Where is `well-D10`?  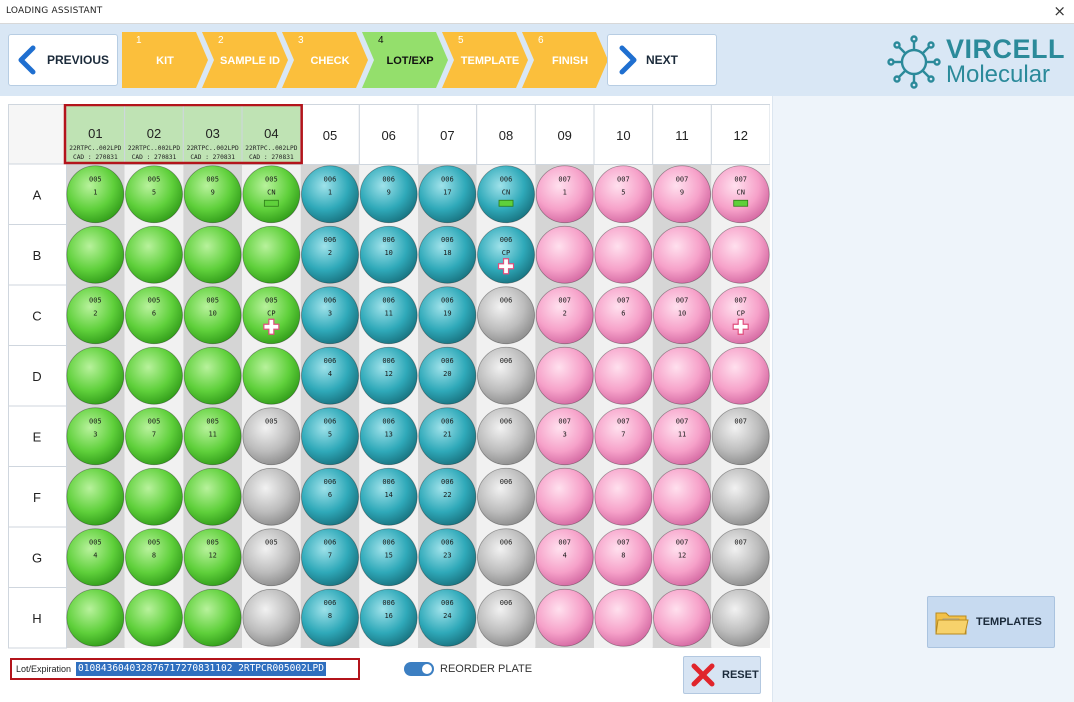
well-D10 is located at coordinates (623, 375).